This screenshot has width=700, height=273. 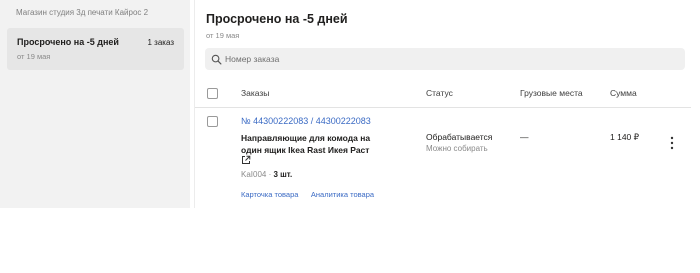 I want to click on sidebar-item-date: от 19 мая, so click(x=34, y=56).